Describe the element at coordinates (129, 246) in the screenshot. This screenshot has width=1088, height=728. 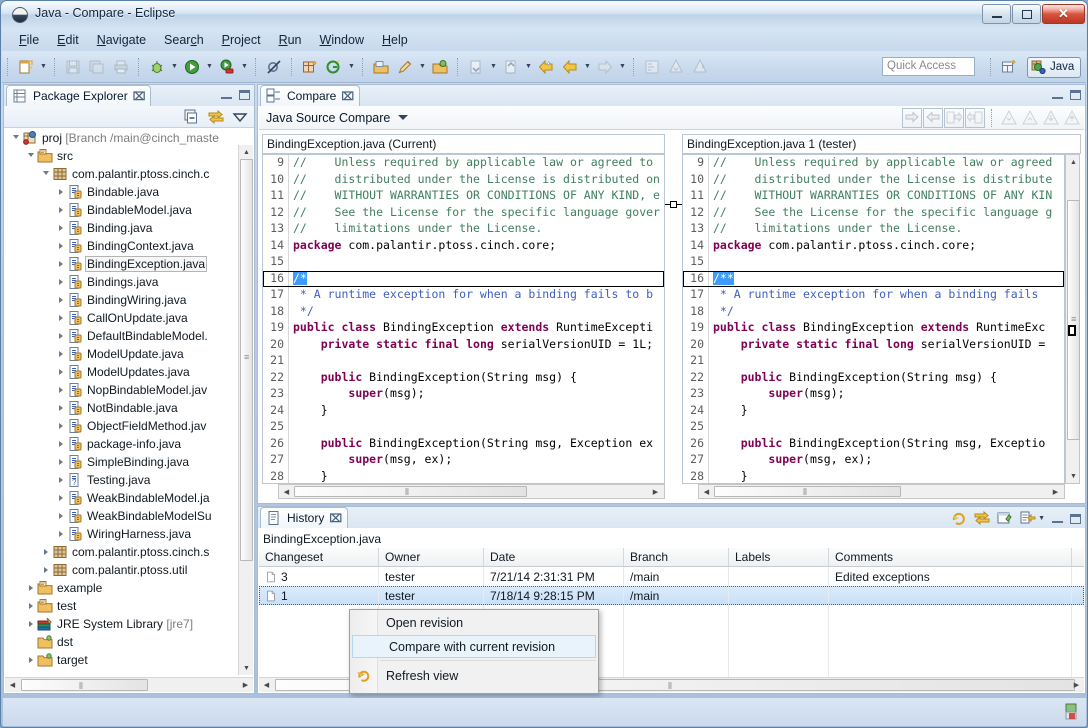
I see `tree-item: BindingContext.java` at that location.